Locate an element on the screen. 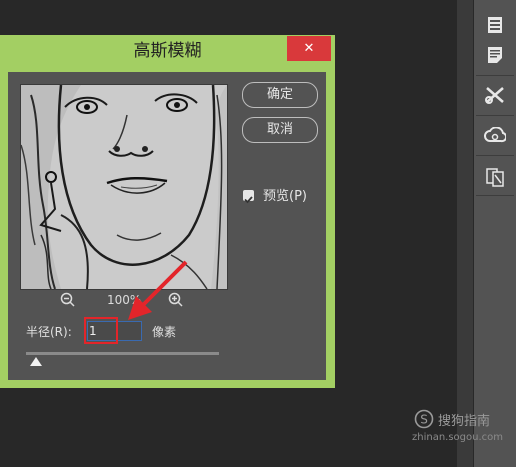 The height and width of the screenshot is (467, 516). watermark-brand: 搜狗指南 is located at coordinates (464, 421).